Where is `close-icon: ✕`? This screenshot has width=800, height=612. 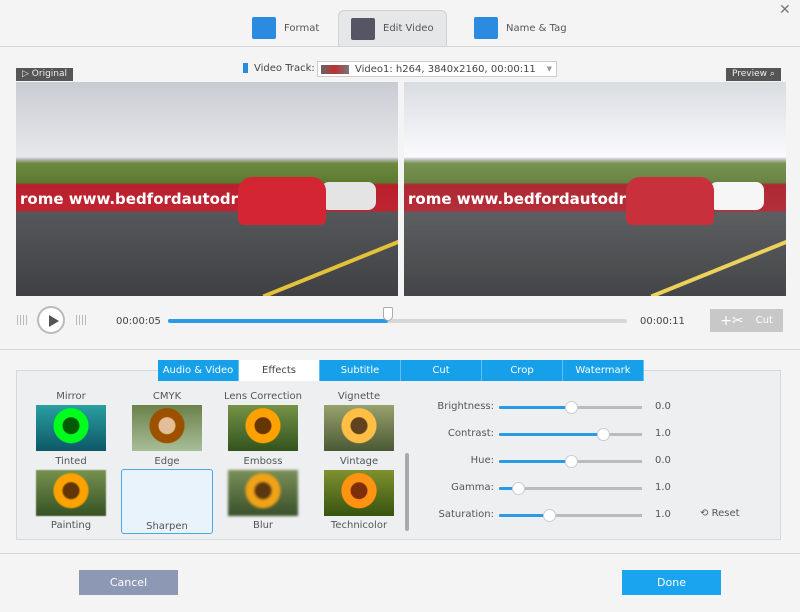 close-icon: ✕ is located at coordinates (785, 10).